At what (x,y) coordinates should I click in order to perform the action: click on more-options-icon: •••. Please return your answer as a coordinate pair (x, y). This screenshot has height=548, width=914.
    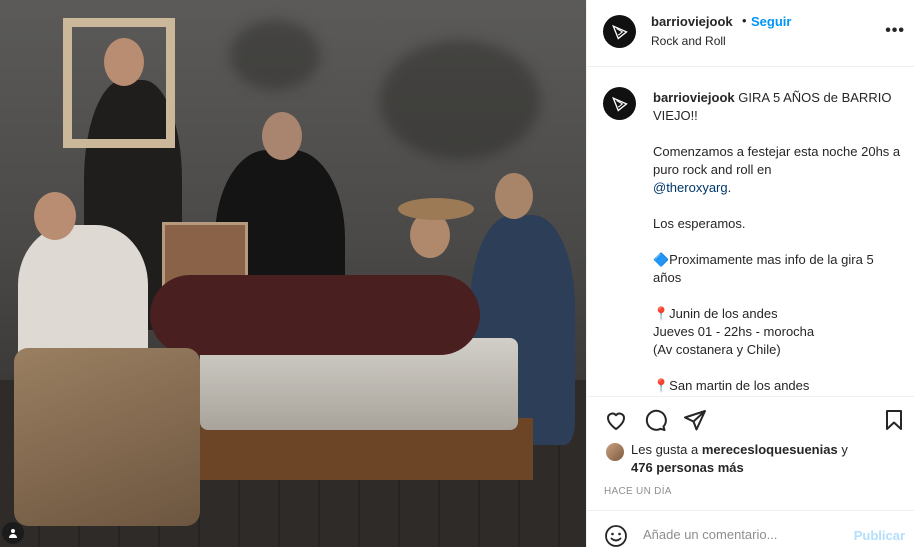
    Looking at the image, I should click on (895, 31).